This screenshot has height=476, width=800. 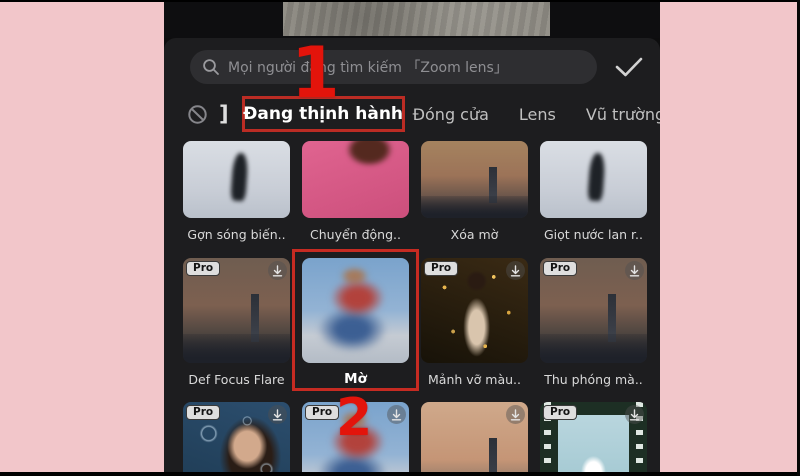 What do you see at coordinates (623, 114) in the screenshot?
I see `tab-vu-truong: Vũ trường` at bounding box center [623, 114].